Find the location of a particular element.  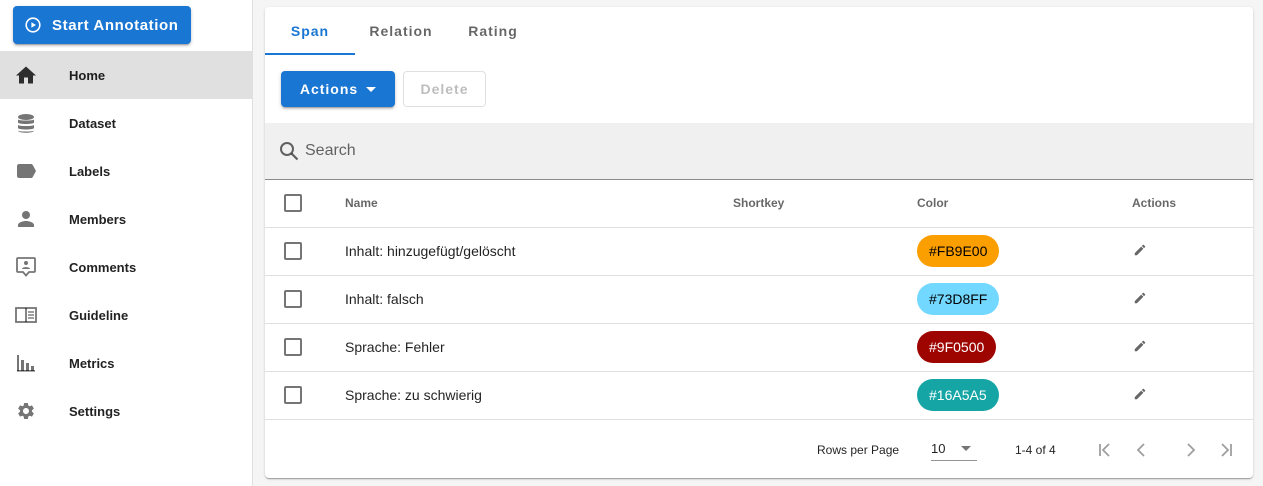

select-all-checkbox is located at coordinates (293, 203).